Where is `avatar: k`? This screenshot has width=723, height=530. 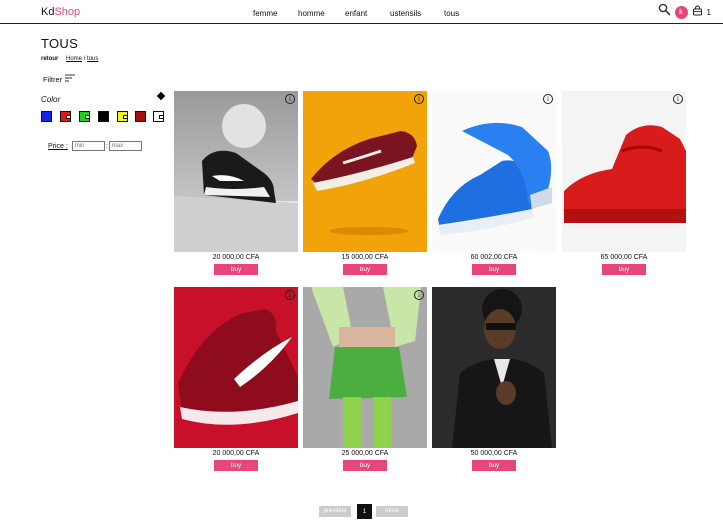 avatar: k is located at coordinates (681, 12).